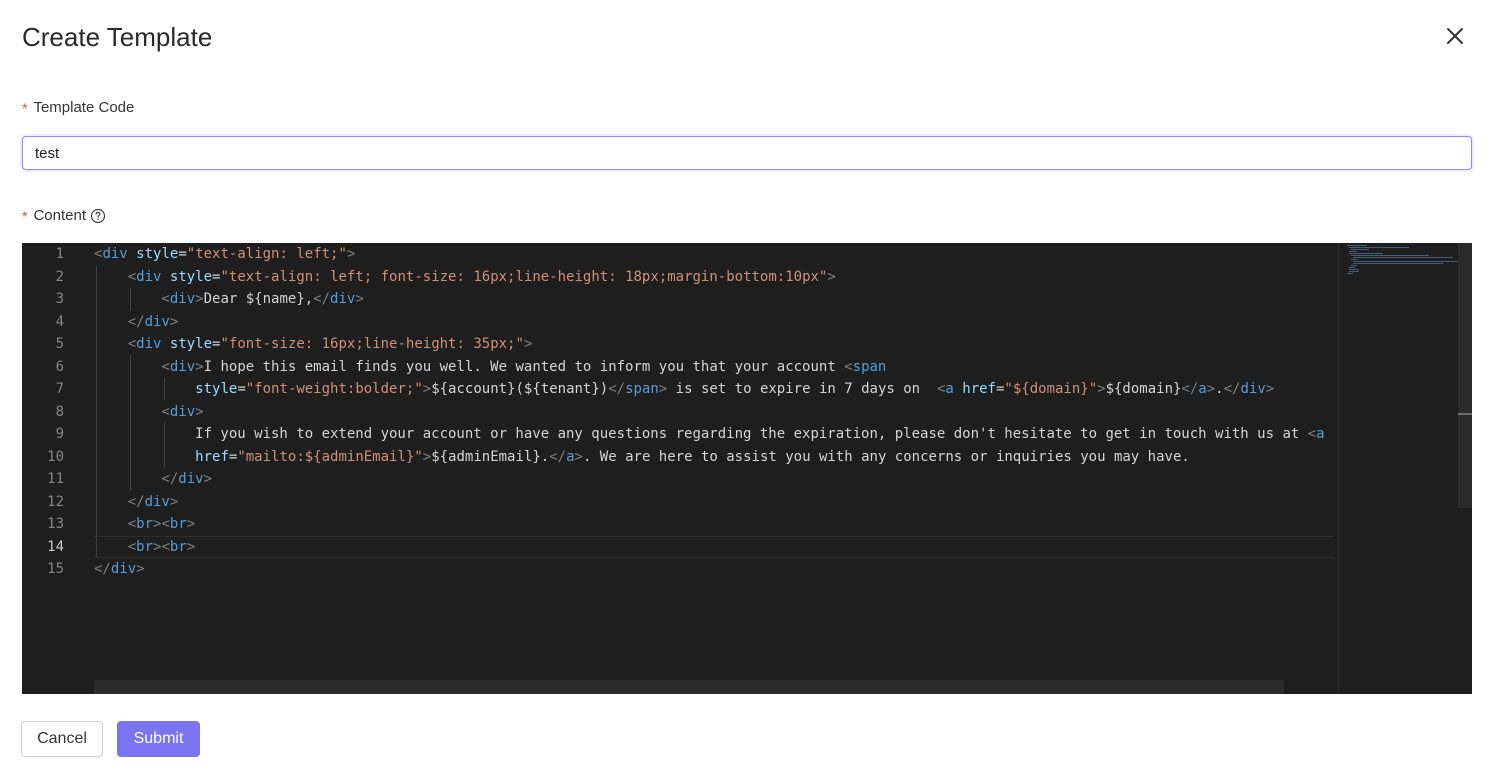 This screenshot has height=779, width=1500. I want to click on line-number: 2, so click(59, 276).